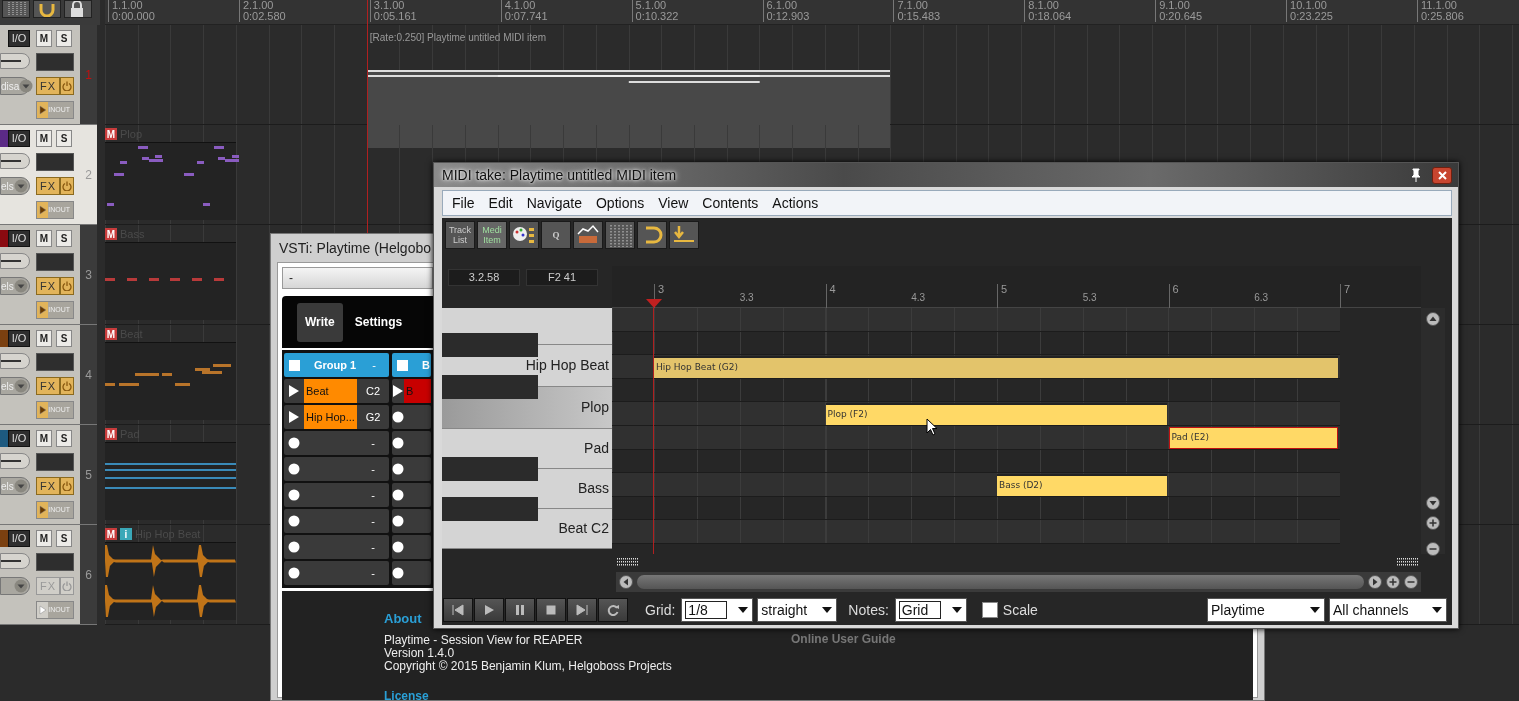  I want to click on scroll-down-icon, so click(1433, 503).